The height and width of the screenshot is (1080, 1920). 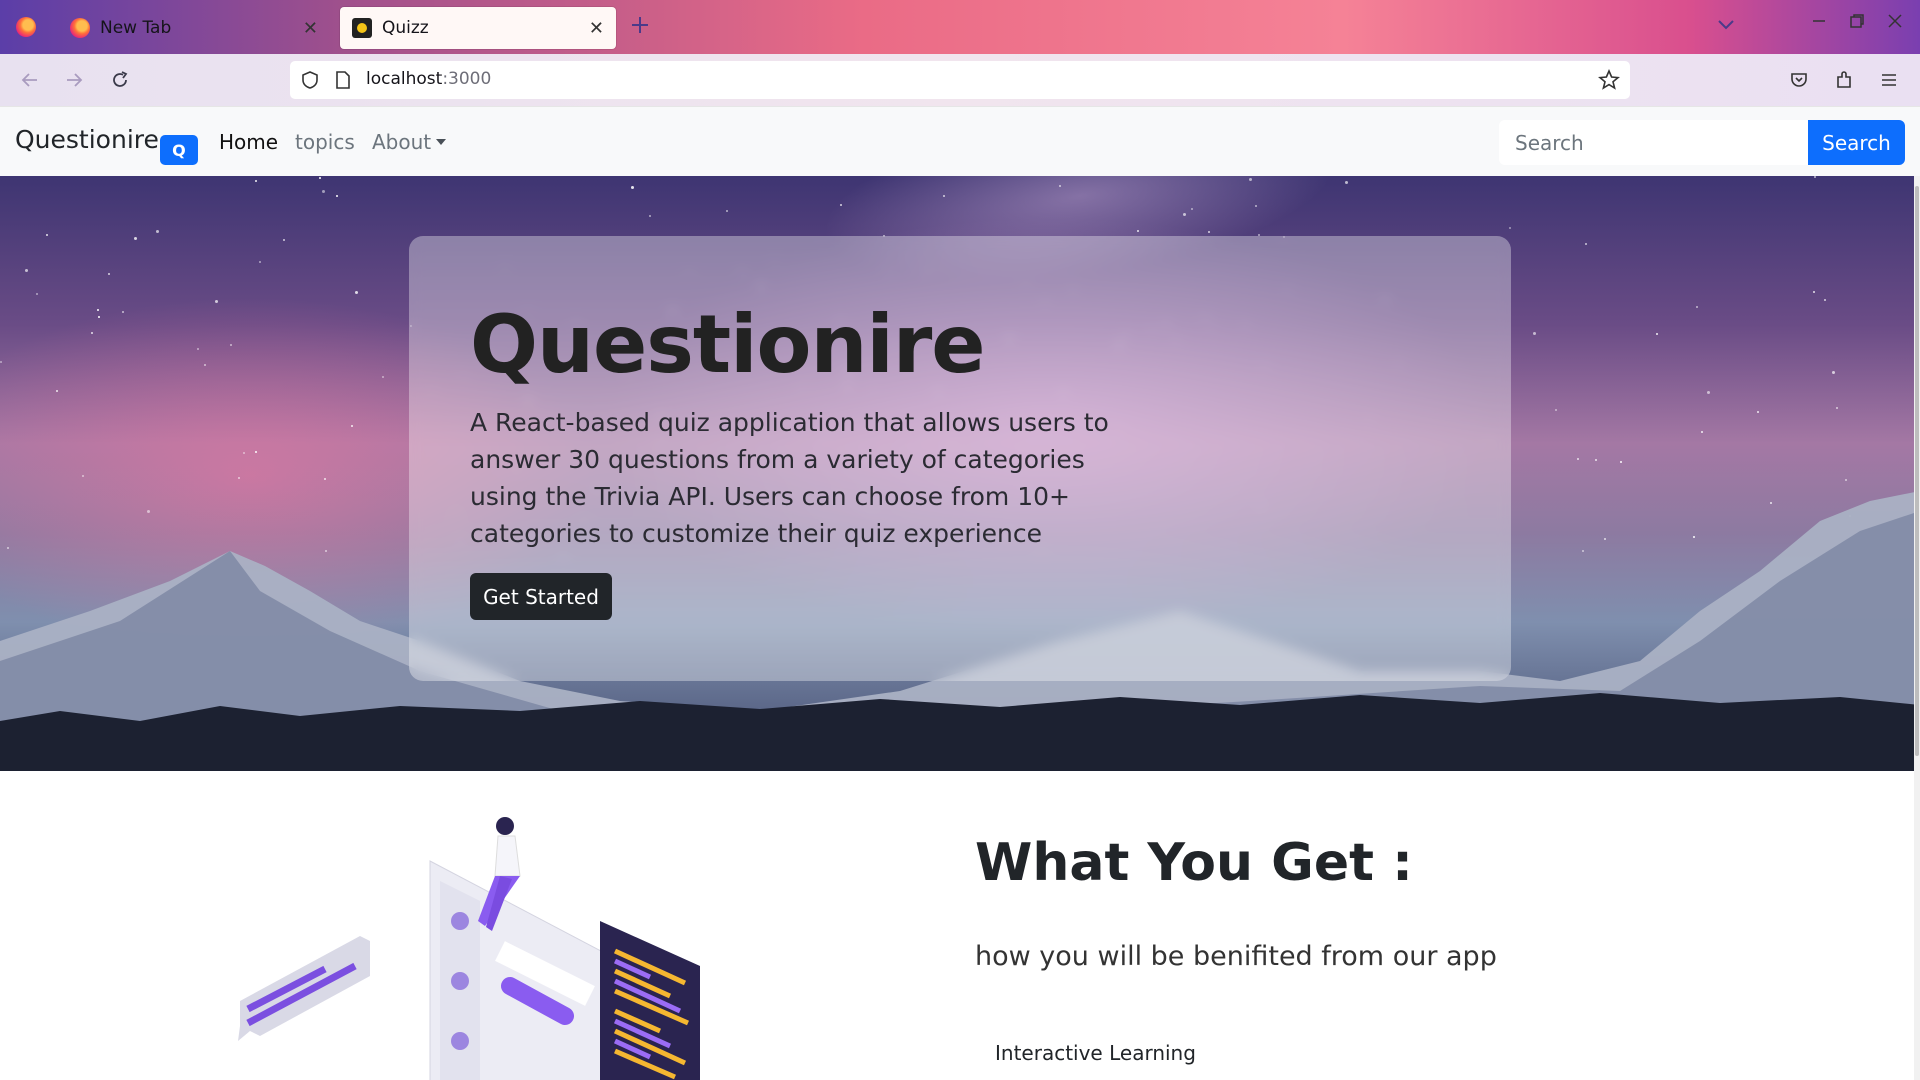 What do you see at coordinates (74, 80) in the screenshot?
I see `forward-button` at bounding box center [74, 80].